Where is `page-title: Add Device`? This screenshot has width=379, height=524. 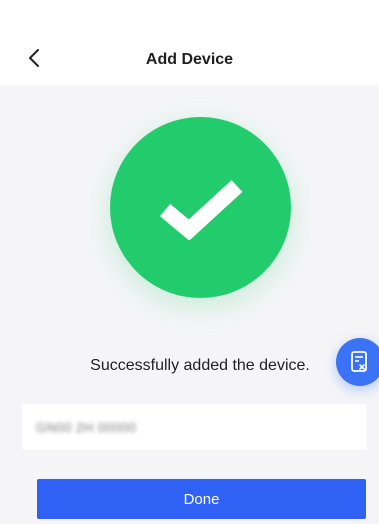 page-title: Add Device is located at coordinates (189, 59).